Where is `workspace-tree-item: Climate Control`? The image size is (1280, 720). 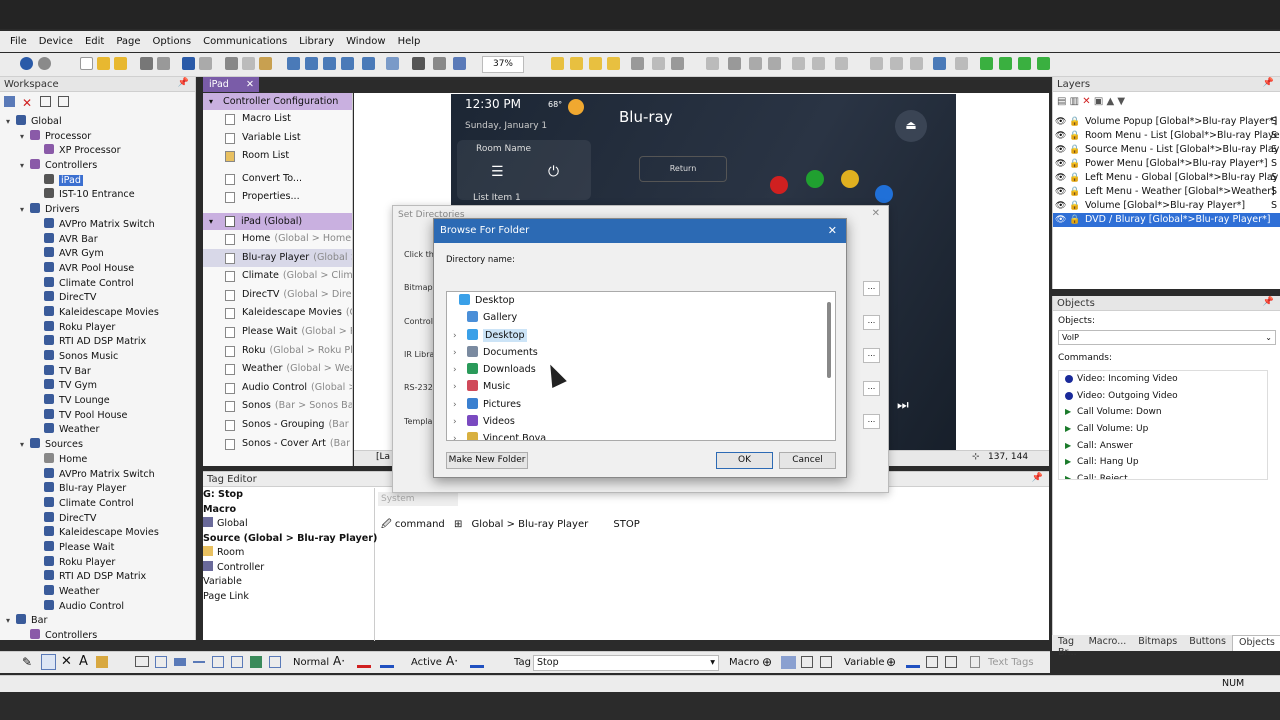
workspace-tree-item: Climate Control is located at coordinates (95, 504).